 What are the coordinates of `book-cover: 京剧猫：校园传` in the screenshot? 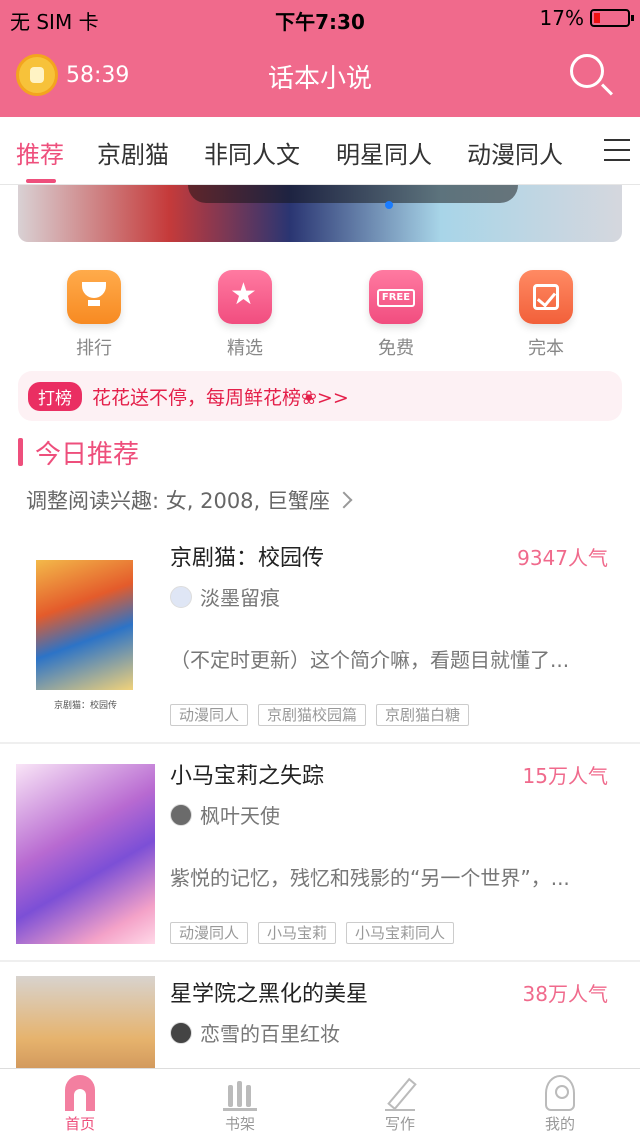 It's located at (85, 630).